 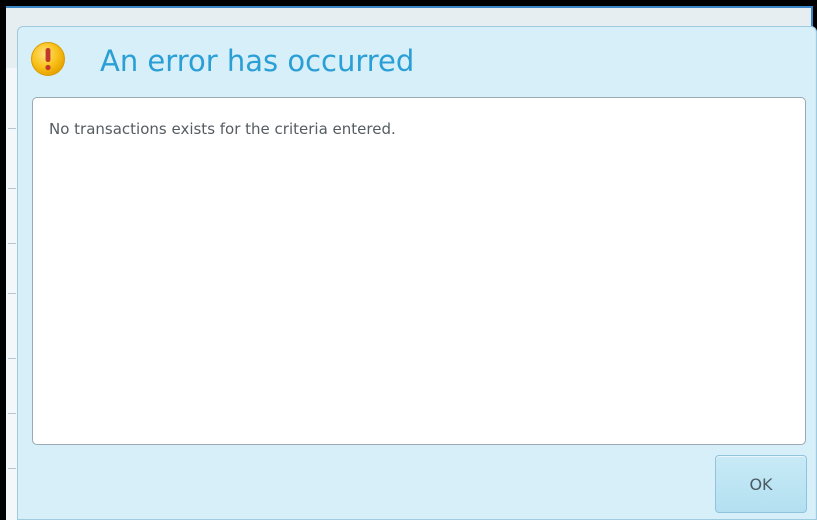 I want to click on dialog-header: An error has occurred, so click(x=417, y=62).